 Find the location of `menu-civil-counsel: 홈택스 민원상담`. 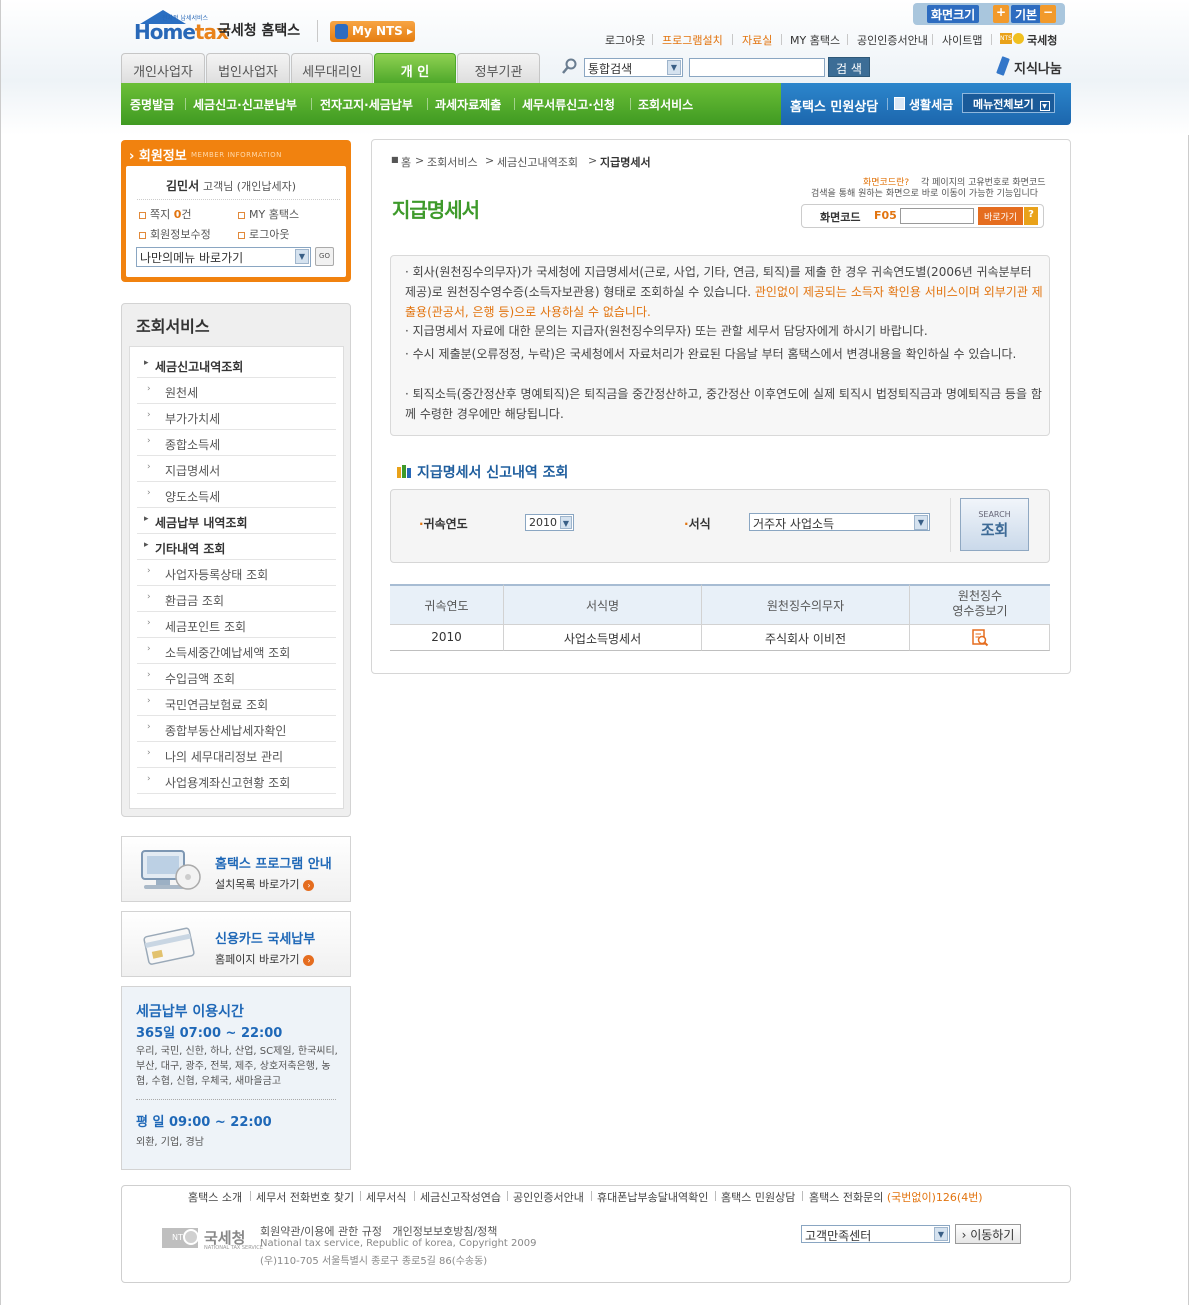

menu-civil-counsel: 홈택스 민원상담 is located at coordinates (834, 105).